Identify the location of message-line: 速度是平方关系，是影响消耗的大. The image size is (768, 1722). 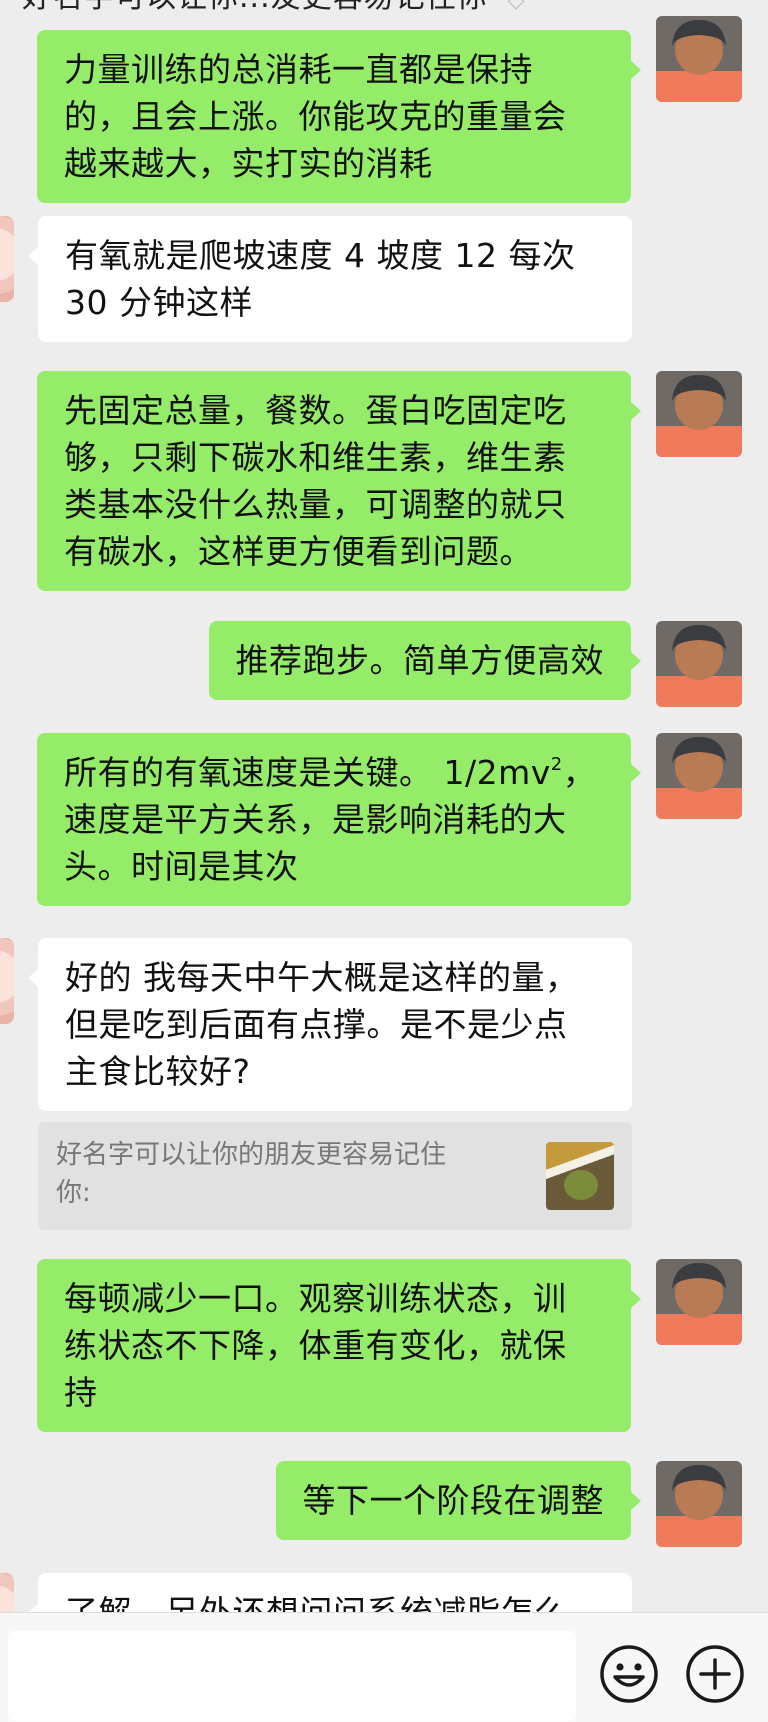
(315, 819).